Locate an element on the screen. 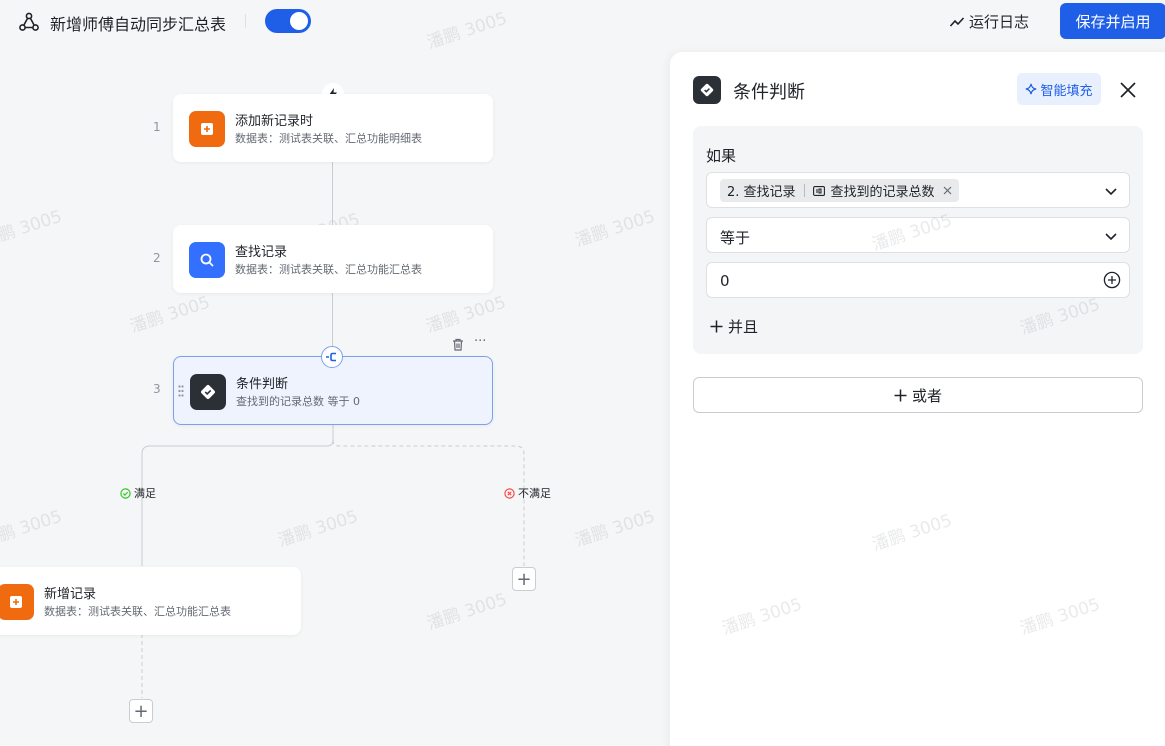  branch-yes-text: 满足 is located at coordinates (145, 493).